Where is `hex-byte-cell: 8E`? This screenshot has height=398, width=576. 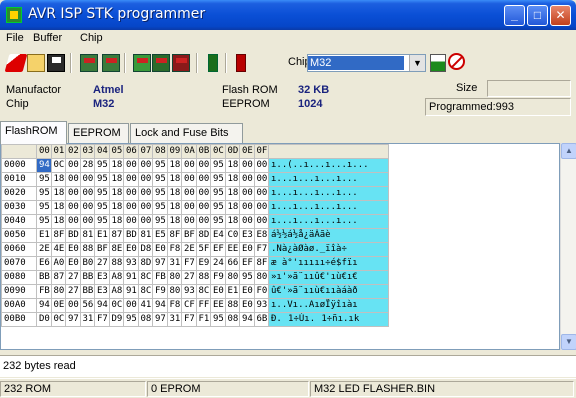 hex-byte-cell: 8E is located at coordinates (116, 249).